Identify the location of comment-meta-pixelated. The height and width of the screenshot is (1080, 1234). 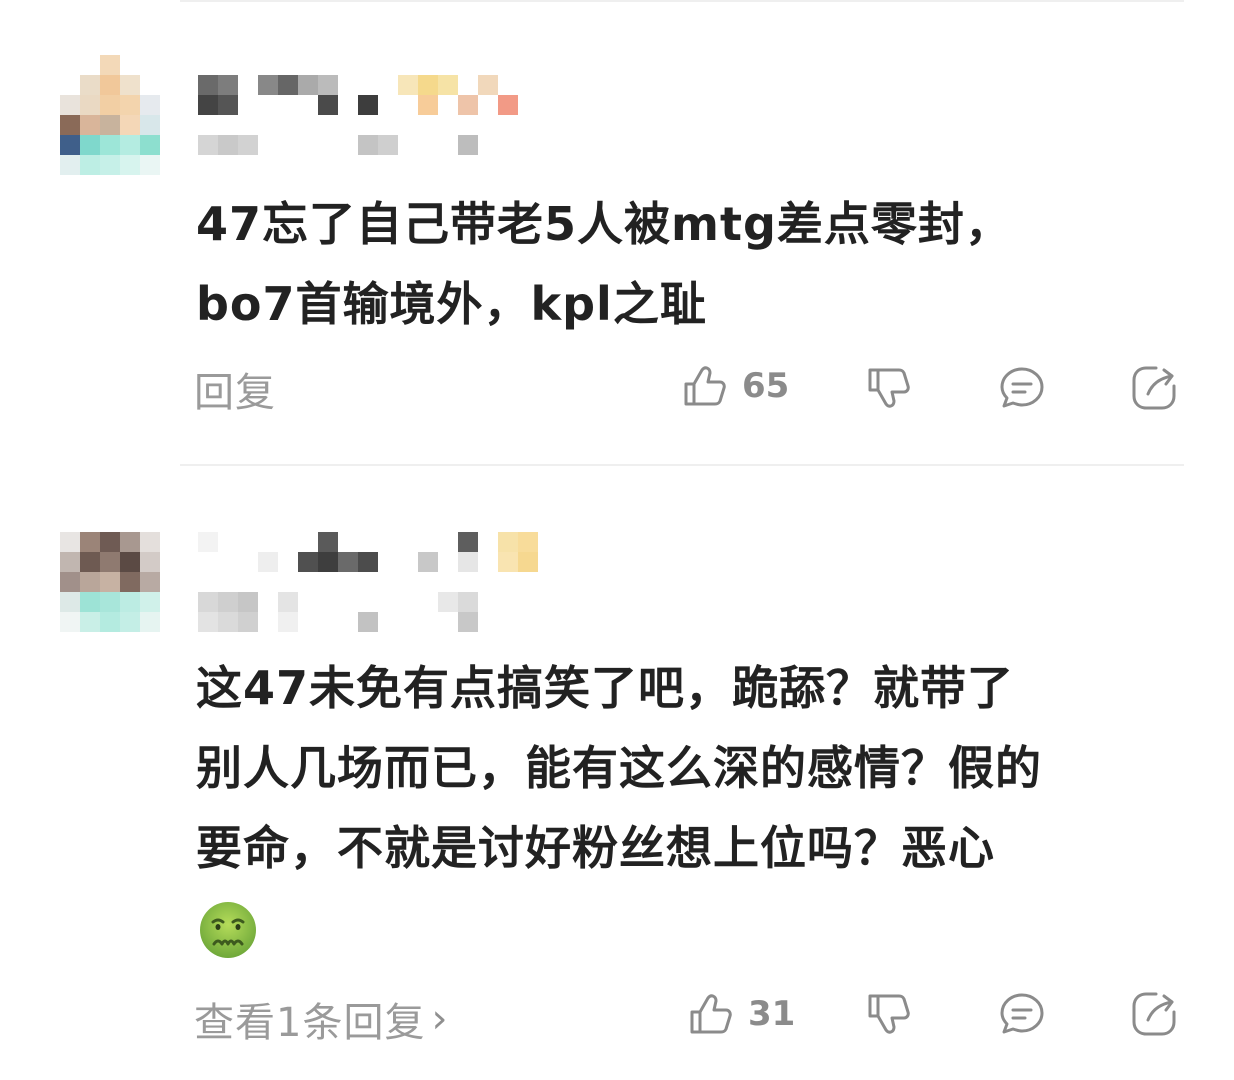
(348, 622).